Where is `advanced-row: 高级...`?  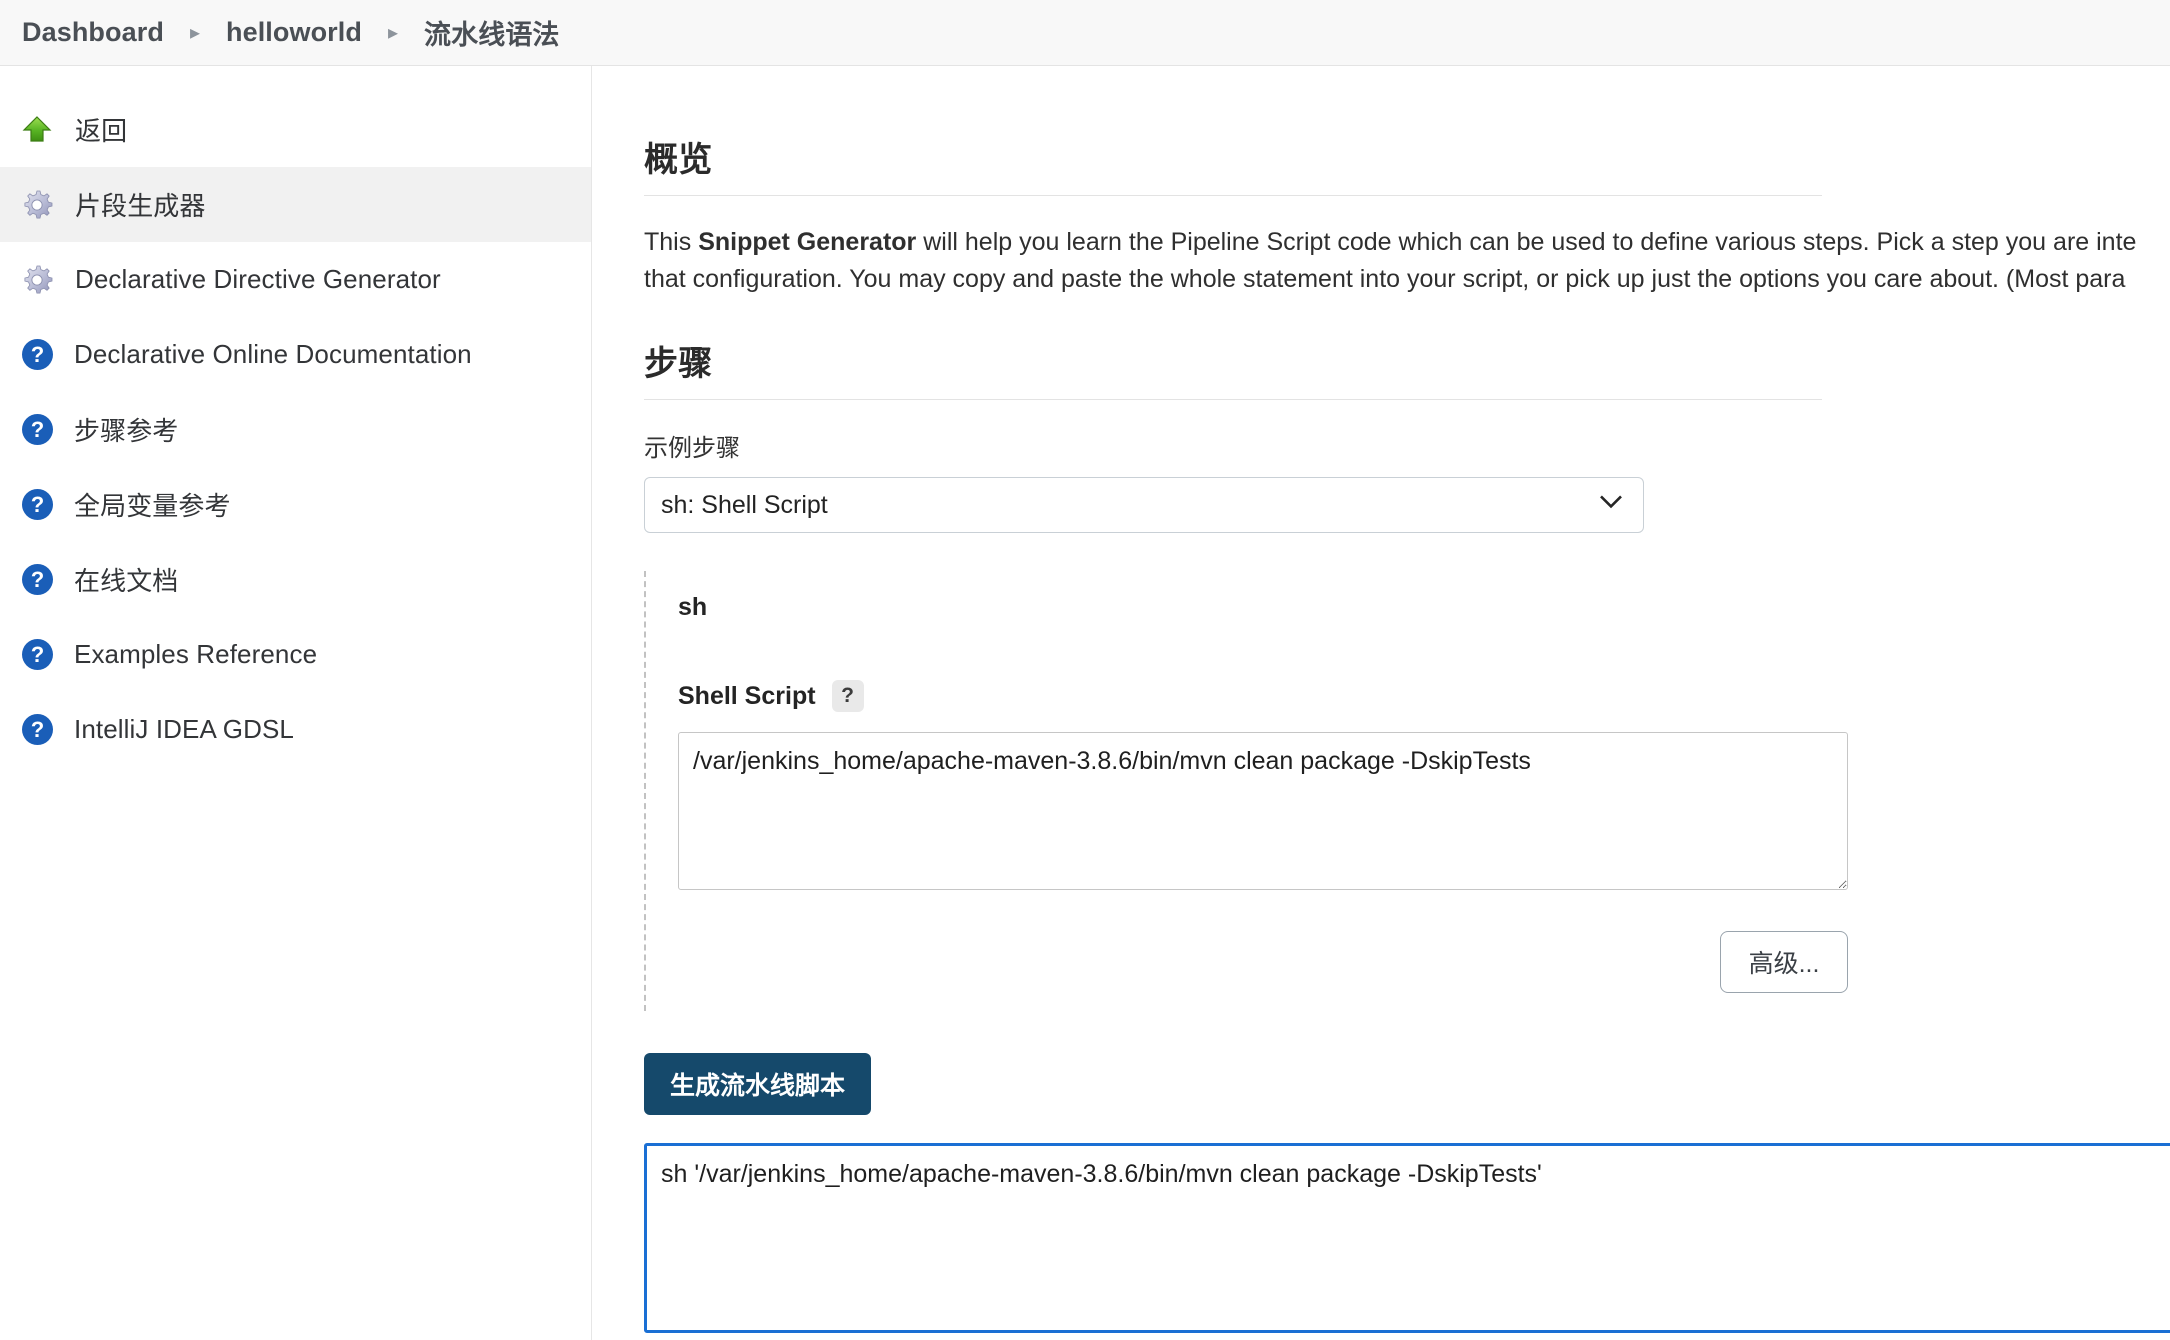 advanced-row: 高级... is located at coordinates (1263, 962).